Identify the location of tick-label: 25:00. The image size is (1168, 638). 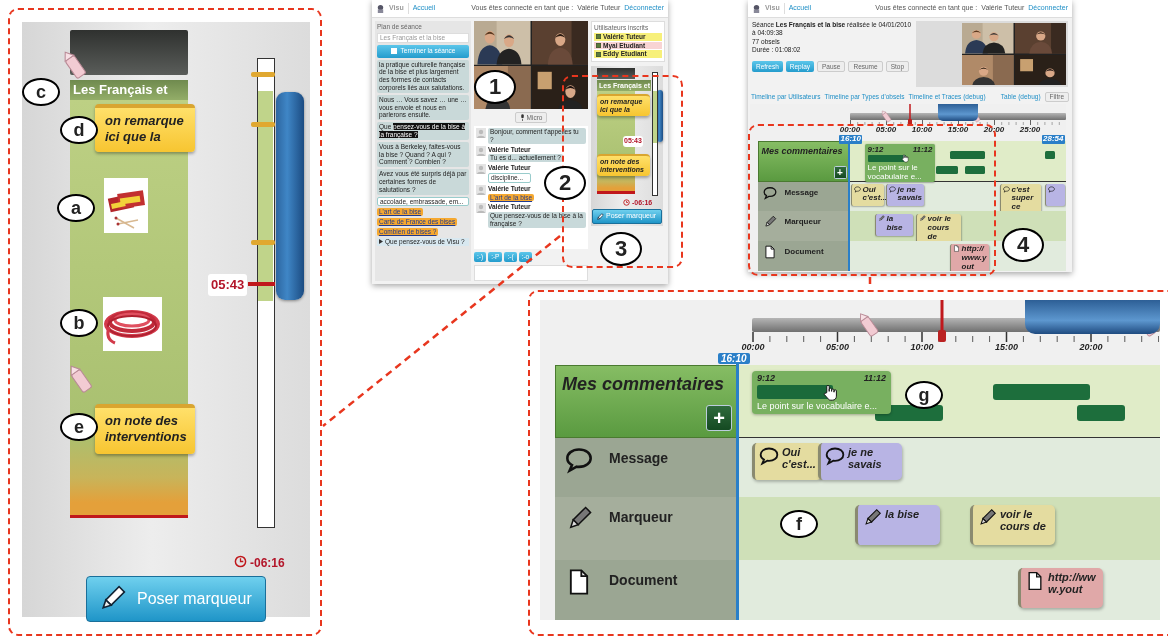
(1030, 129).